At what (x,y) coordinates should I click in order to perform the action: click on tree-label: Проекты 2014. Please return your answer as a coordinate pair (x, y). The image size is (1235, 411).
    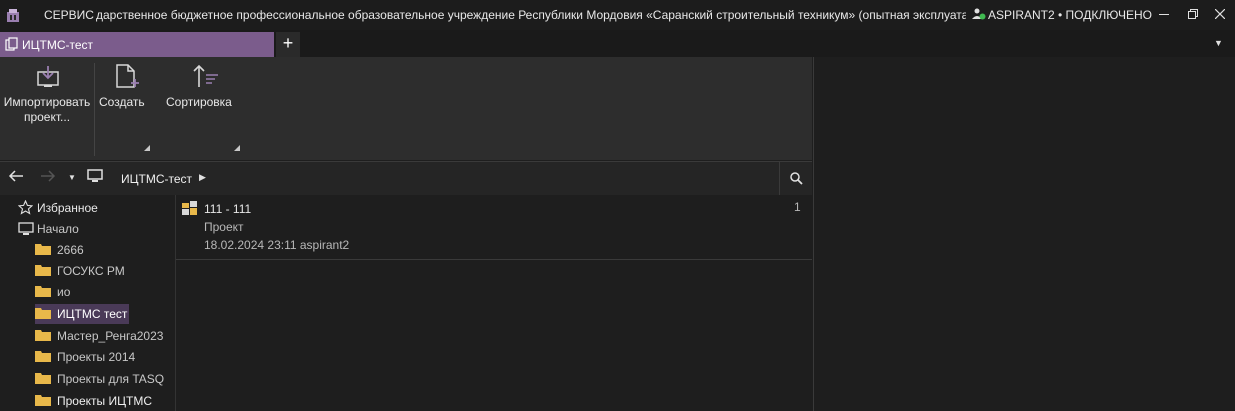
    Looking at the image, I should click on (96, 357).